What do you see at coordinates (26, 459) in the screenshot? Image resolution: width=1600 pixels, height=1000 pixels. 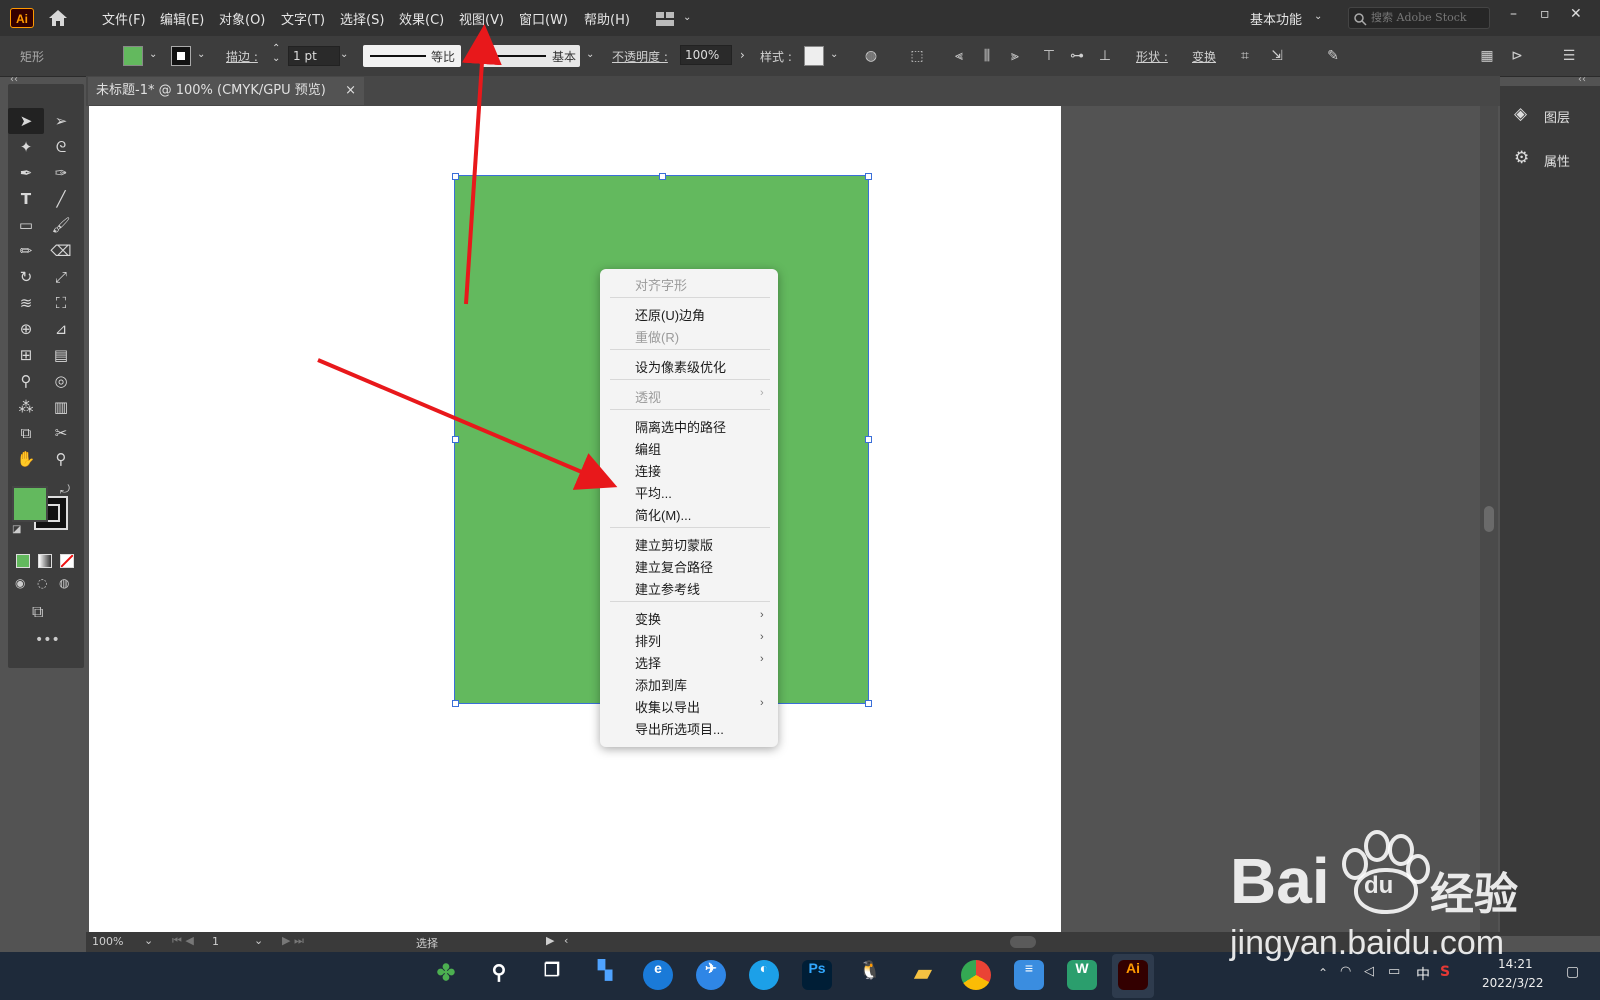 I see `hand-tool-icon: ✋` at bounding box center [26, 459].